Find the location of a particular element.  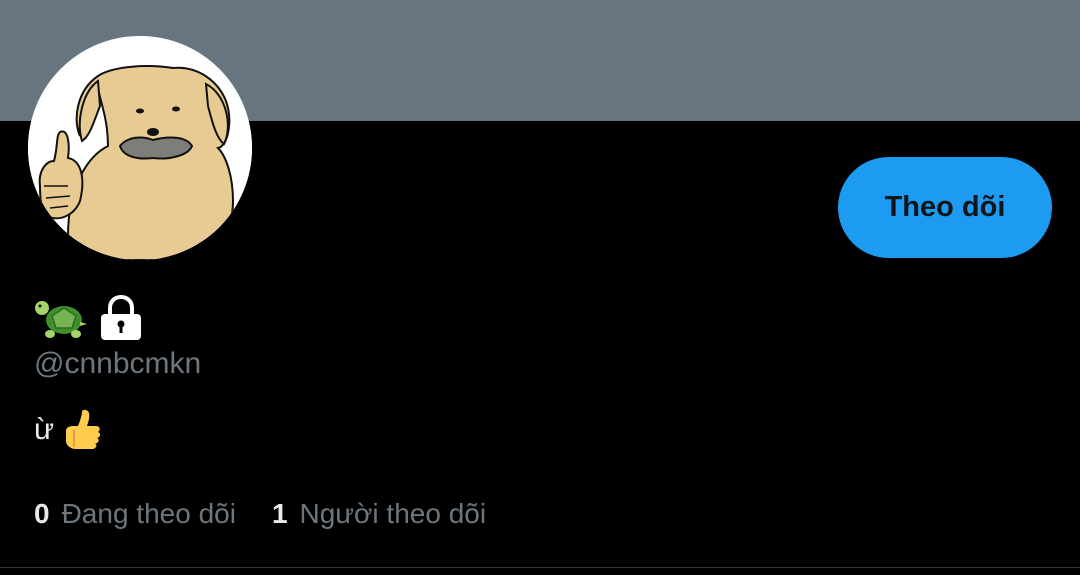

bio-text: ừ is located at coordinates (44, 429).